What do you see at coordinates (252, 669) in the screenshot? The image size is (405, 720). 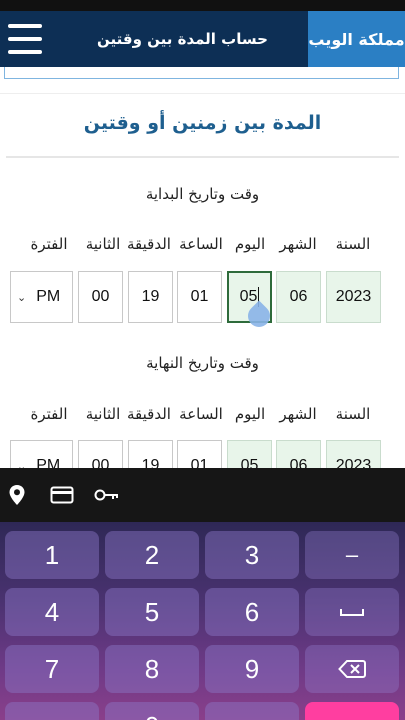 I see `key-9: 9` at bounding box center [252, 669].